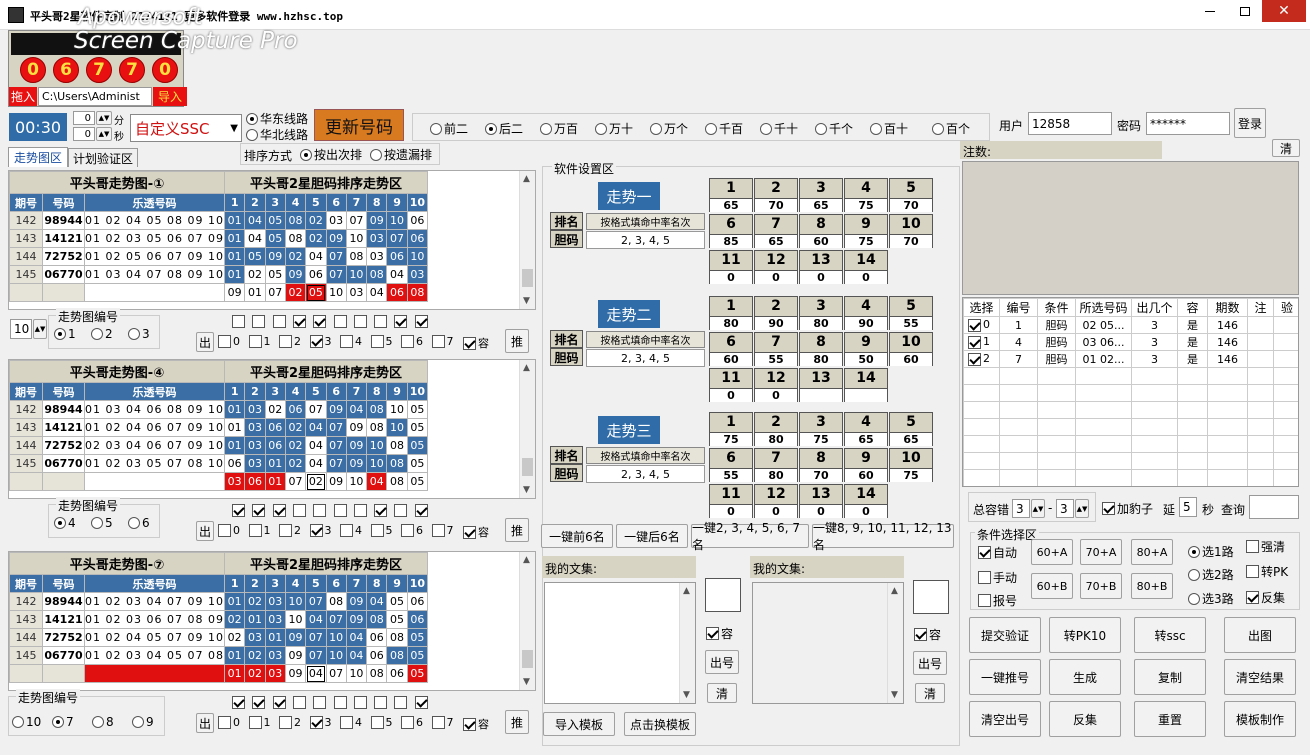  I want to click on password-input: ******, so click(1188, 123).